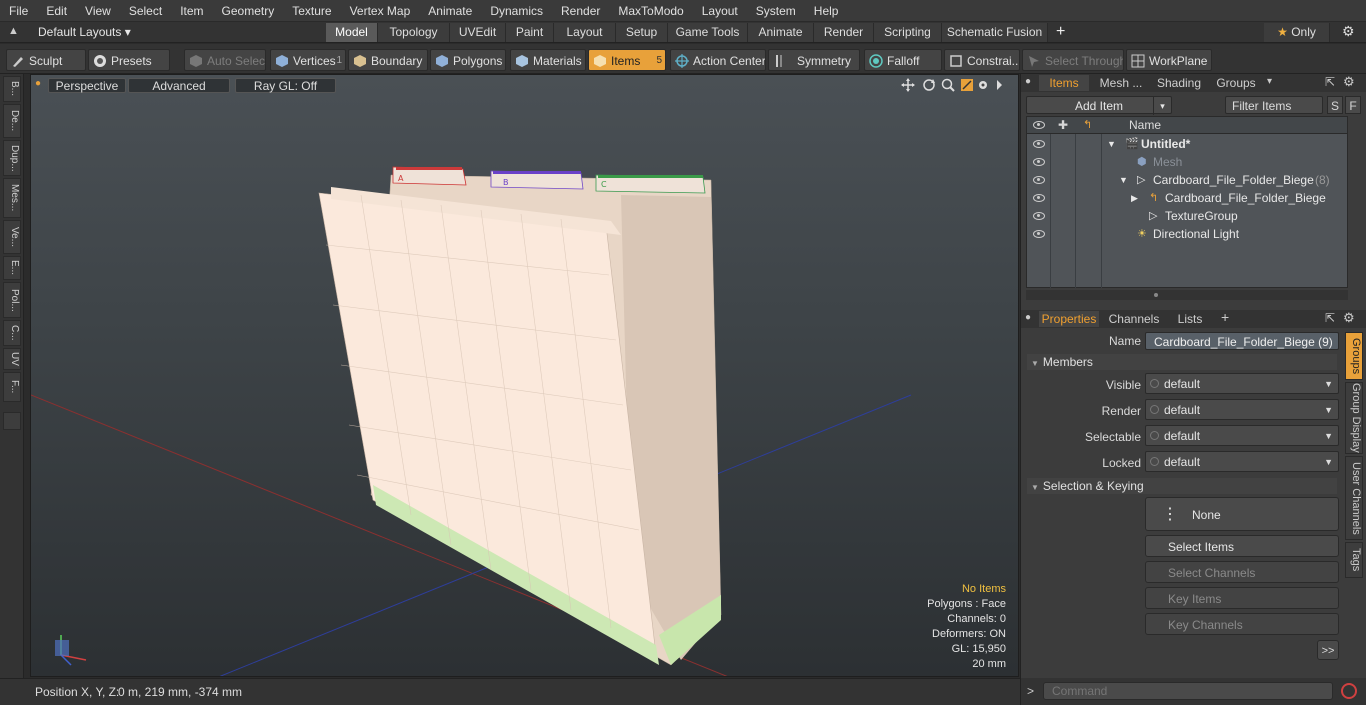 Image resolution: width=1366 pixels, height=705 pixels. Describe the element at coordinates (352, 32) in the screenshot. I see `tab-model: Model` at that location.